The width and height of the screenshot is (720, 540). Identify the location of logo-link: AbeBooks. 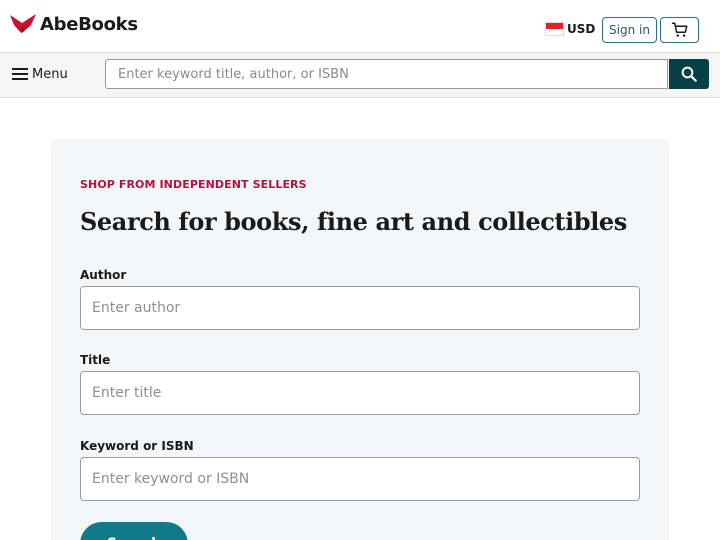
(73, 24).